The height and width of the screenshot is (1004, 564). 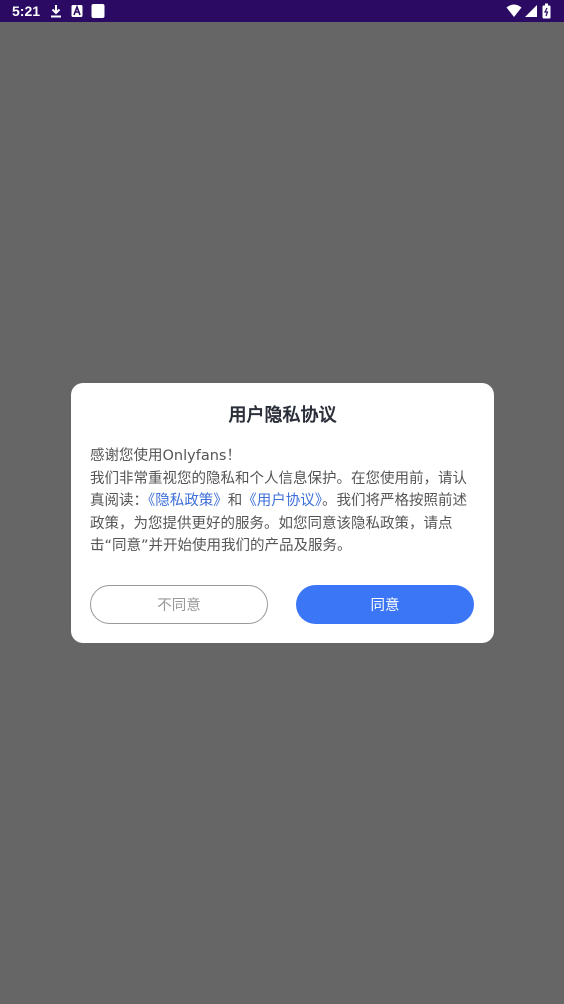 What do you see at coordinates (188, 501) in the screenshot?
I see `privacy-policy-link: 《隐私政策》` at bounding box center [188, 501].